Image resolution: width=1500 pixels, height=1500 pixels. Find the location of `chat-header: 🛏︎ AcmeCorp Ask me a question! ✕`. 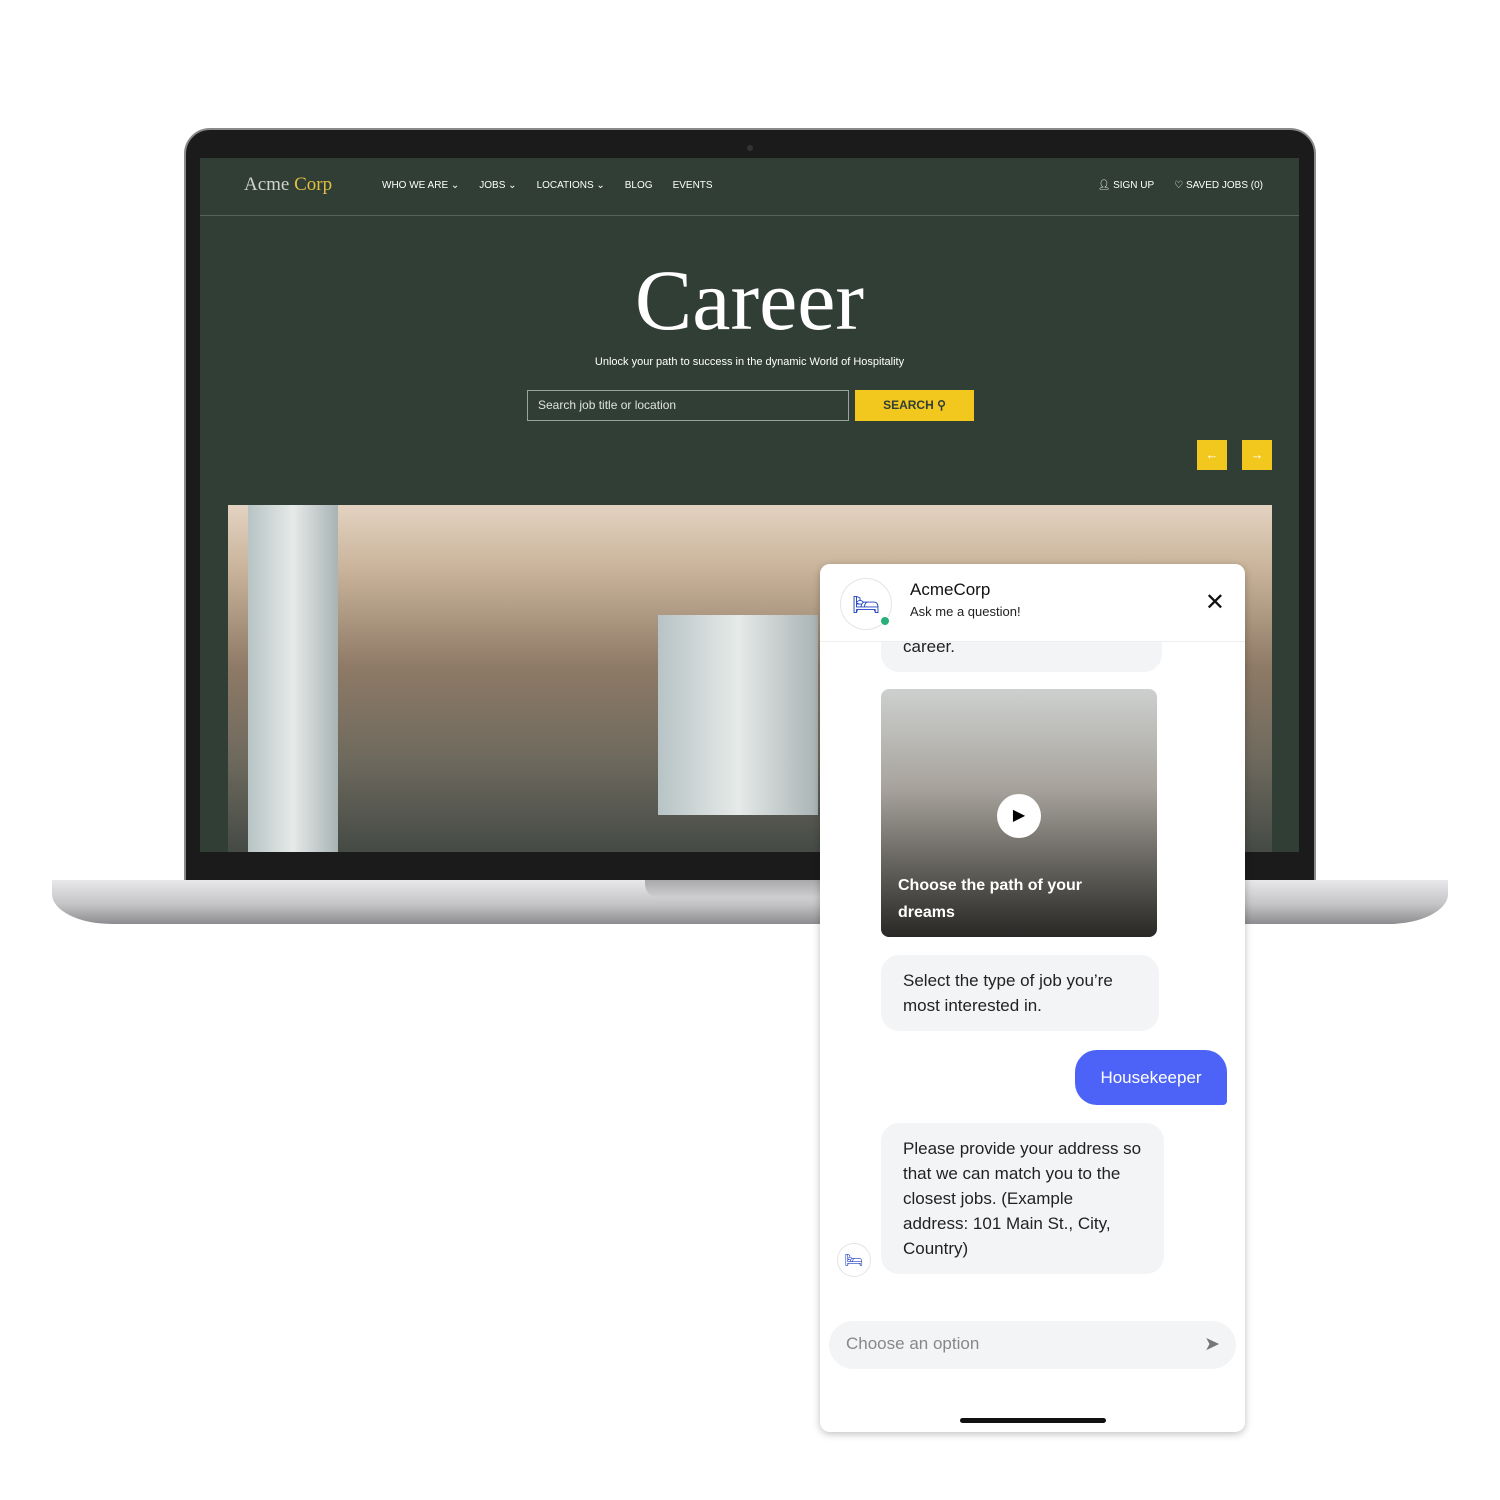

chat-header: 🛏︎ AcmeCorp Ask me a question! ✕ is located at coordinates (1032, 603).